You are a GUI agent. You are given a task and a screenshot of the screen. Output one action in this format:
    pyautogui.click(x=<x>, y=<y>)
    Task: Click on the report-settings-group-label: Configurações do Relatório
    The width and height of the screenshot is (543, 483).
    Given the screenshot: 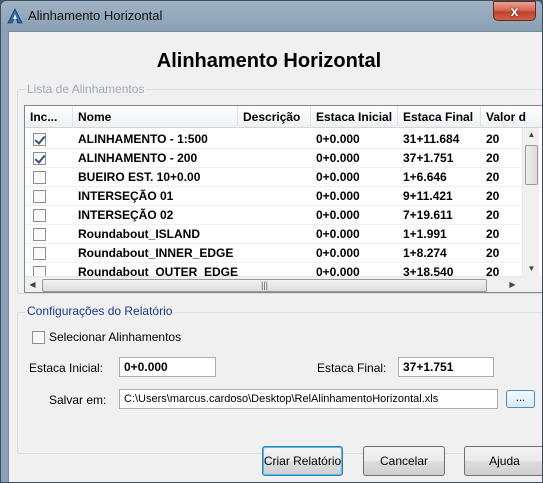 What is the action you would take?
    pyautogui.click(x=100, y=311)
    